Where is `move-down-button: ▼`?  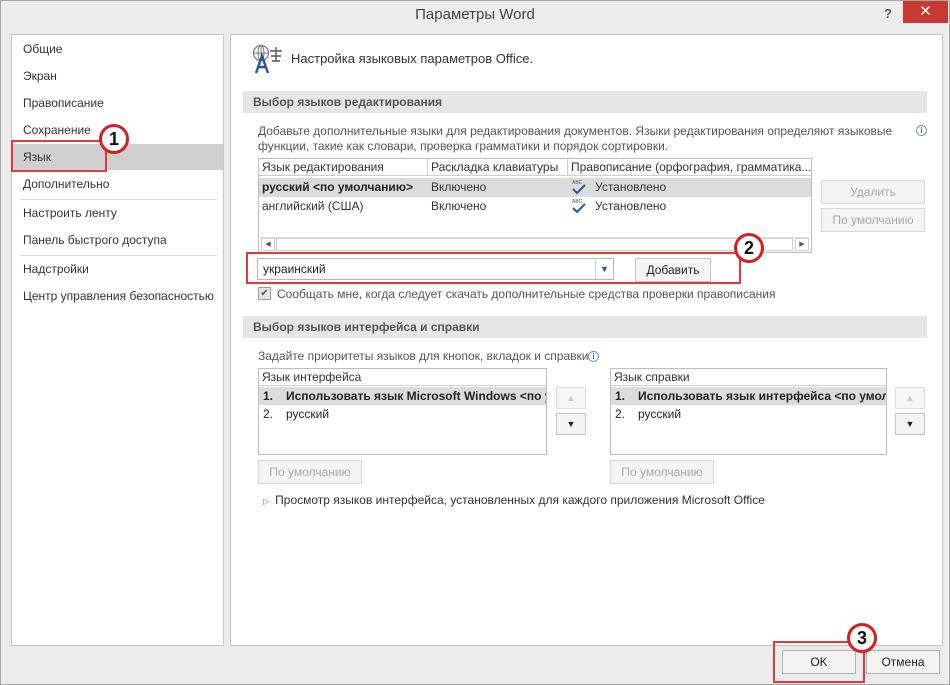
move-down-button: ▼ is located at coordinates (571, 424).